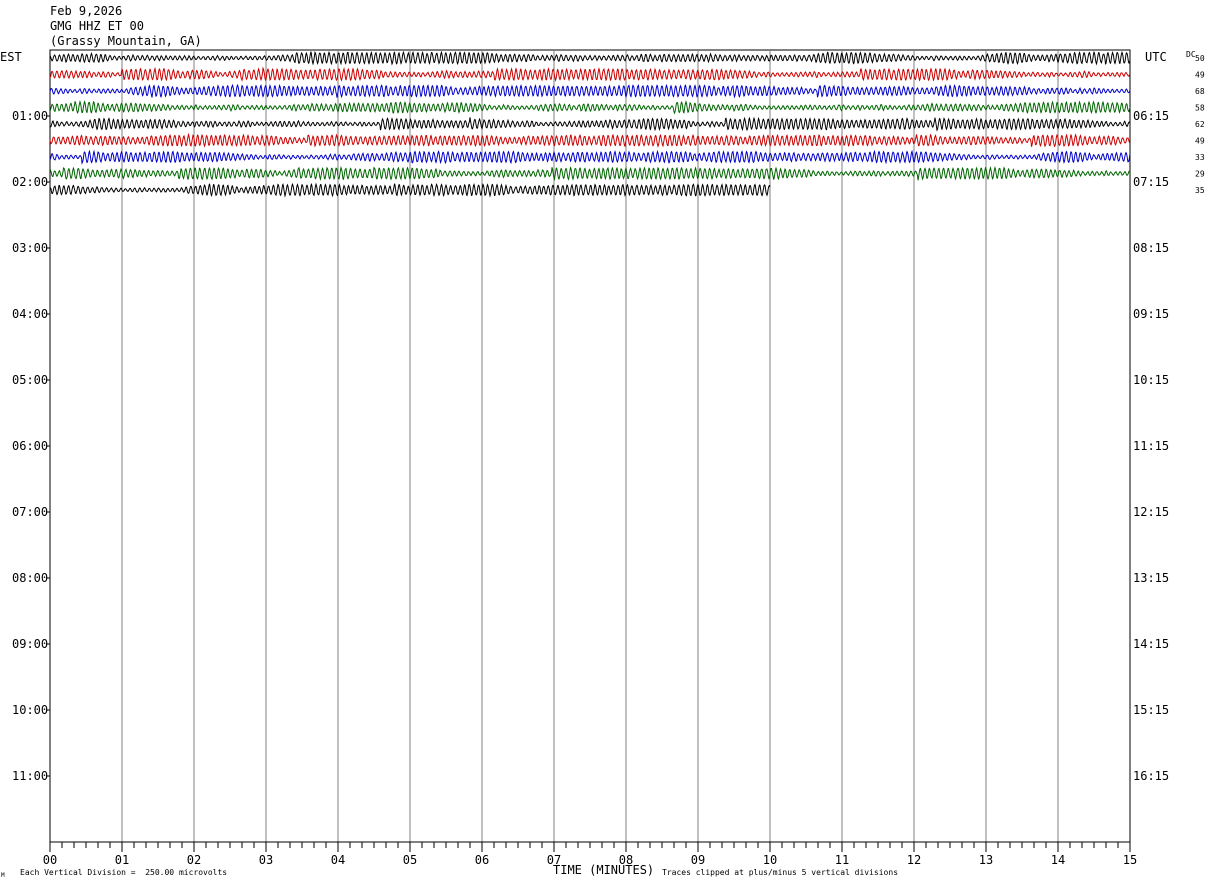  I want to click on right-hour-label: 14:15, so click(1151, 644).